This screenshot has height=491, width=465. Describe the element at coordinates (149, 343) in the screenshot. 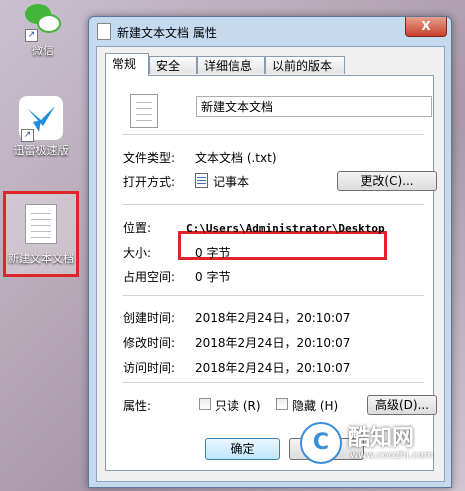

I see `modified-label: 修改时间:` at that location.